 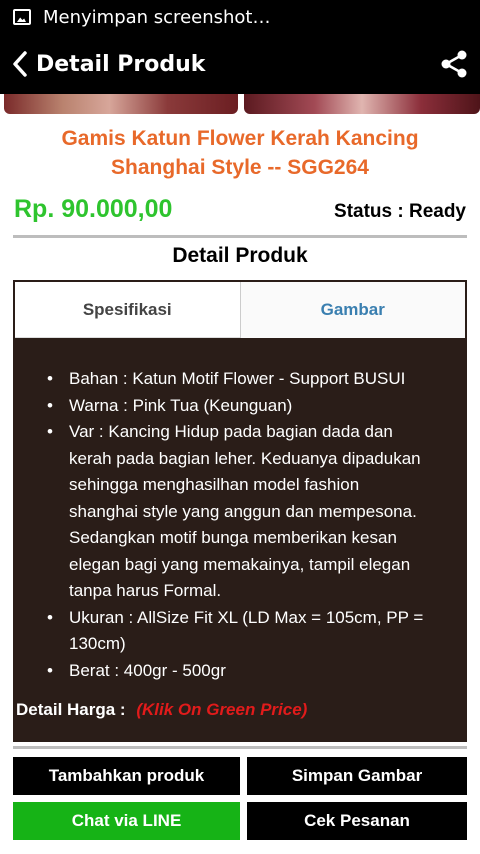 What do you see at coordinates (357, 821) in the screenshot?
I see `check-order-button: Cek Pesanan` at bounding box center [357, 821].